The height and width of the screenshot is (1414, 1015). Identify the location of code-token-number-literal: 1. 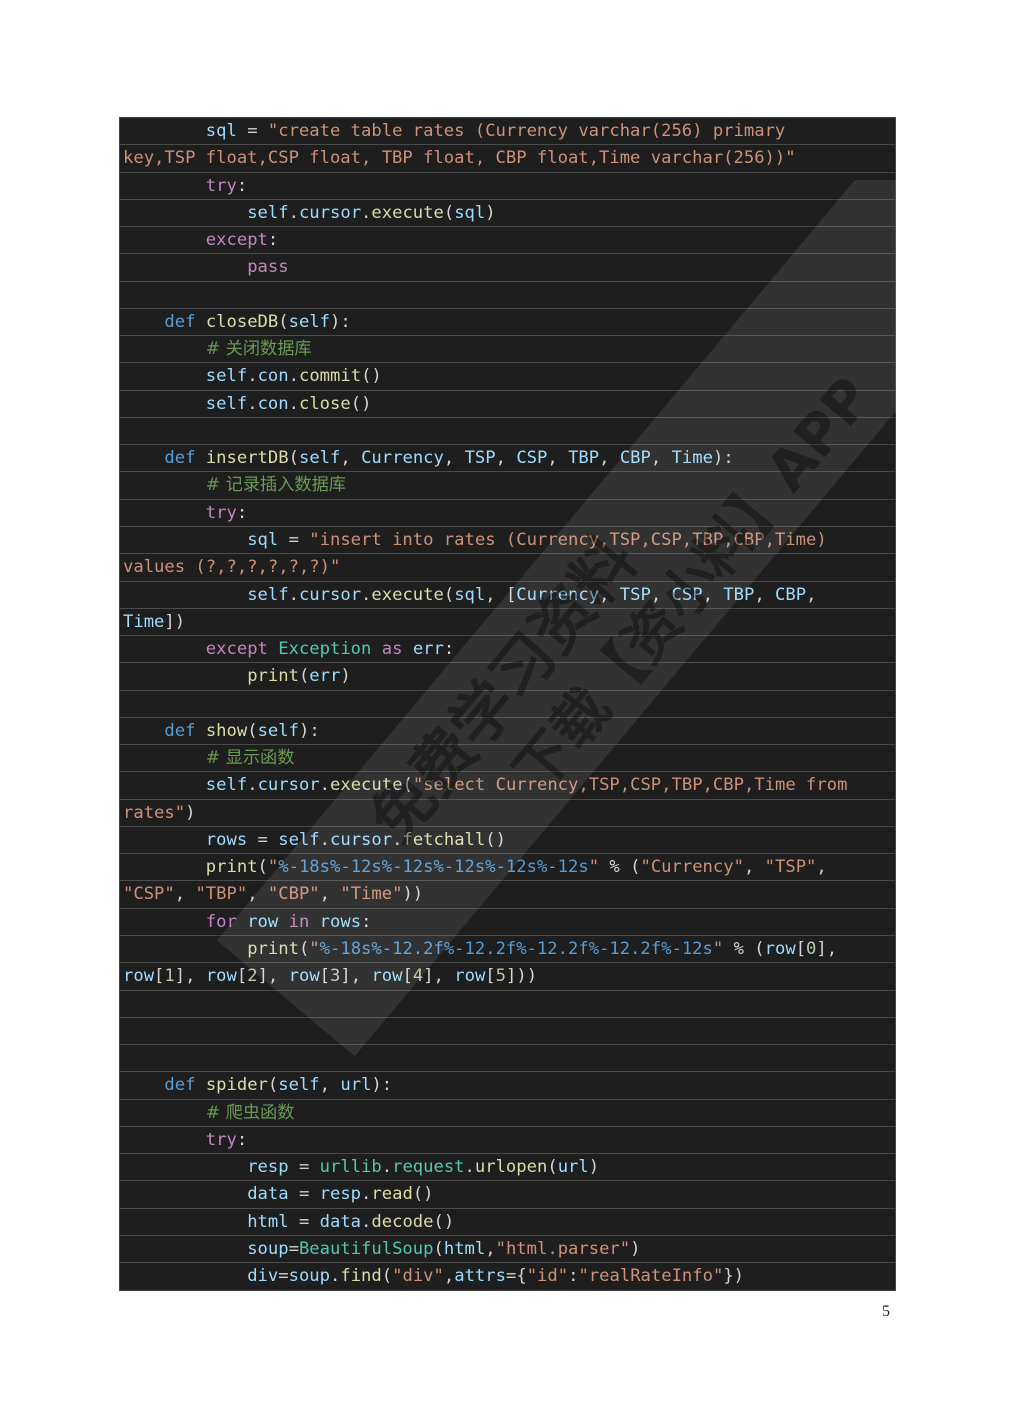
(169, 976).